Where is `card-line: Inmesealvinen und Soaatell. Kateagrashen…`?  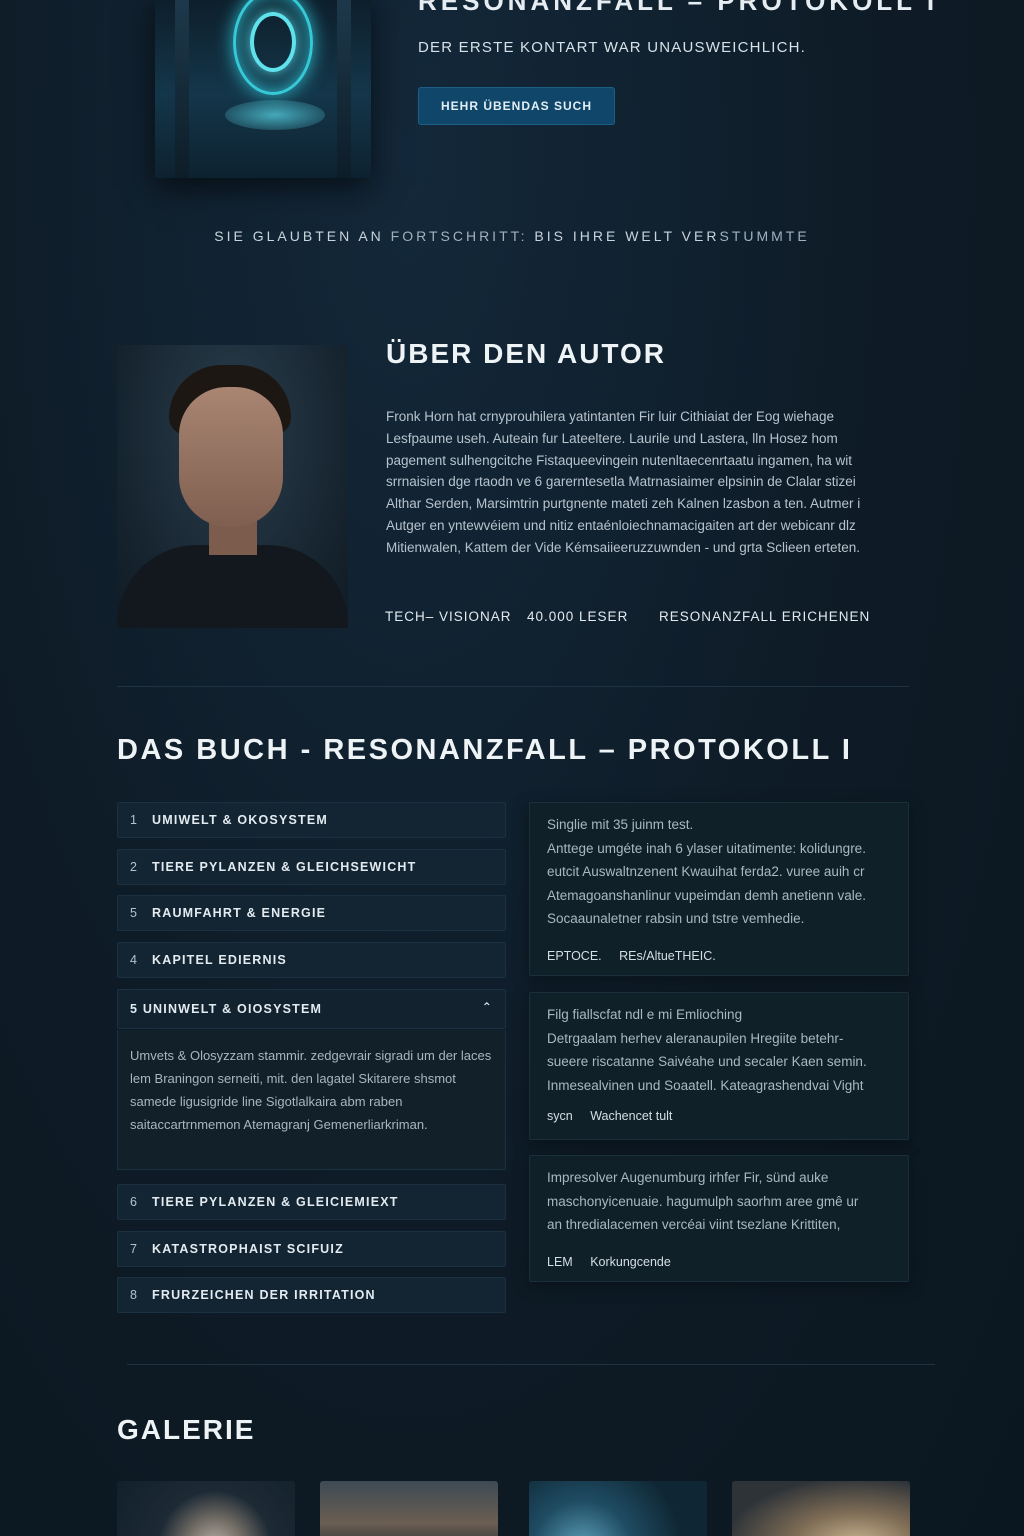
card-line: Inmesealvinen und Soaatell. Kateagrashen… is located at coordinates (705, 1085).